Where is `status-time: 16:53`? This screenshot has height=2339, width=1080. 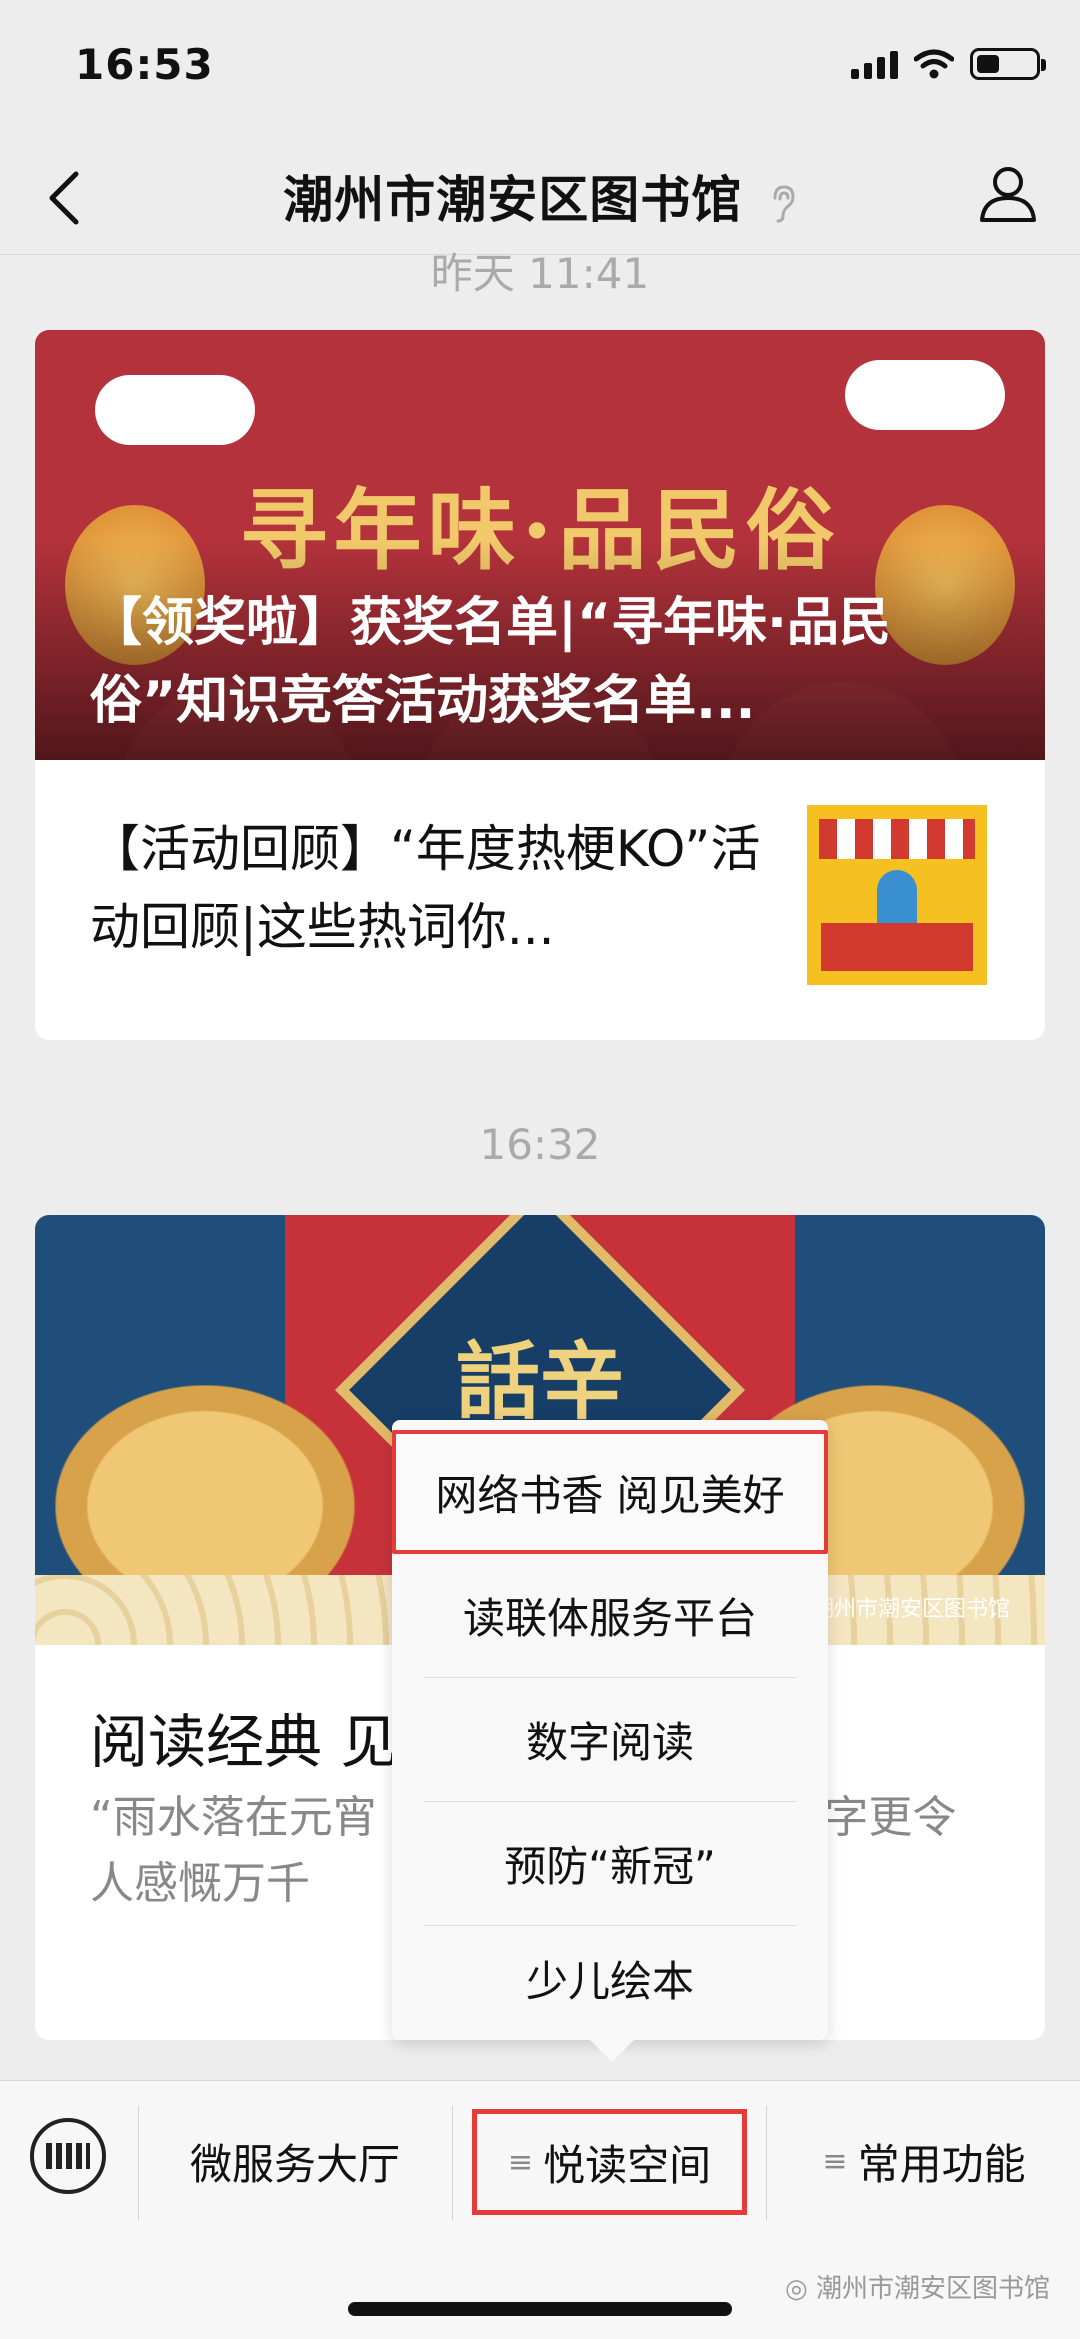 status-time: 16:53 is located at coordinates (144, 64).